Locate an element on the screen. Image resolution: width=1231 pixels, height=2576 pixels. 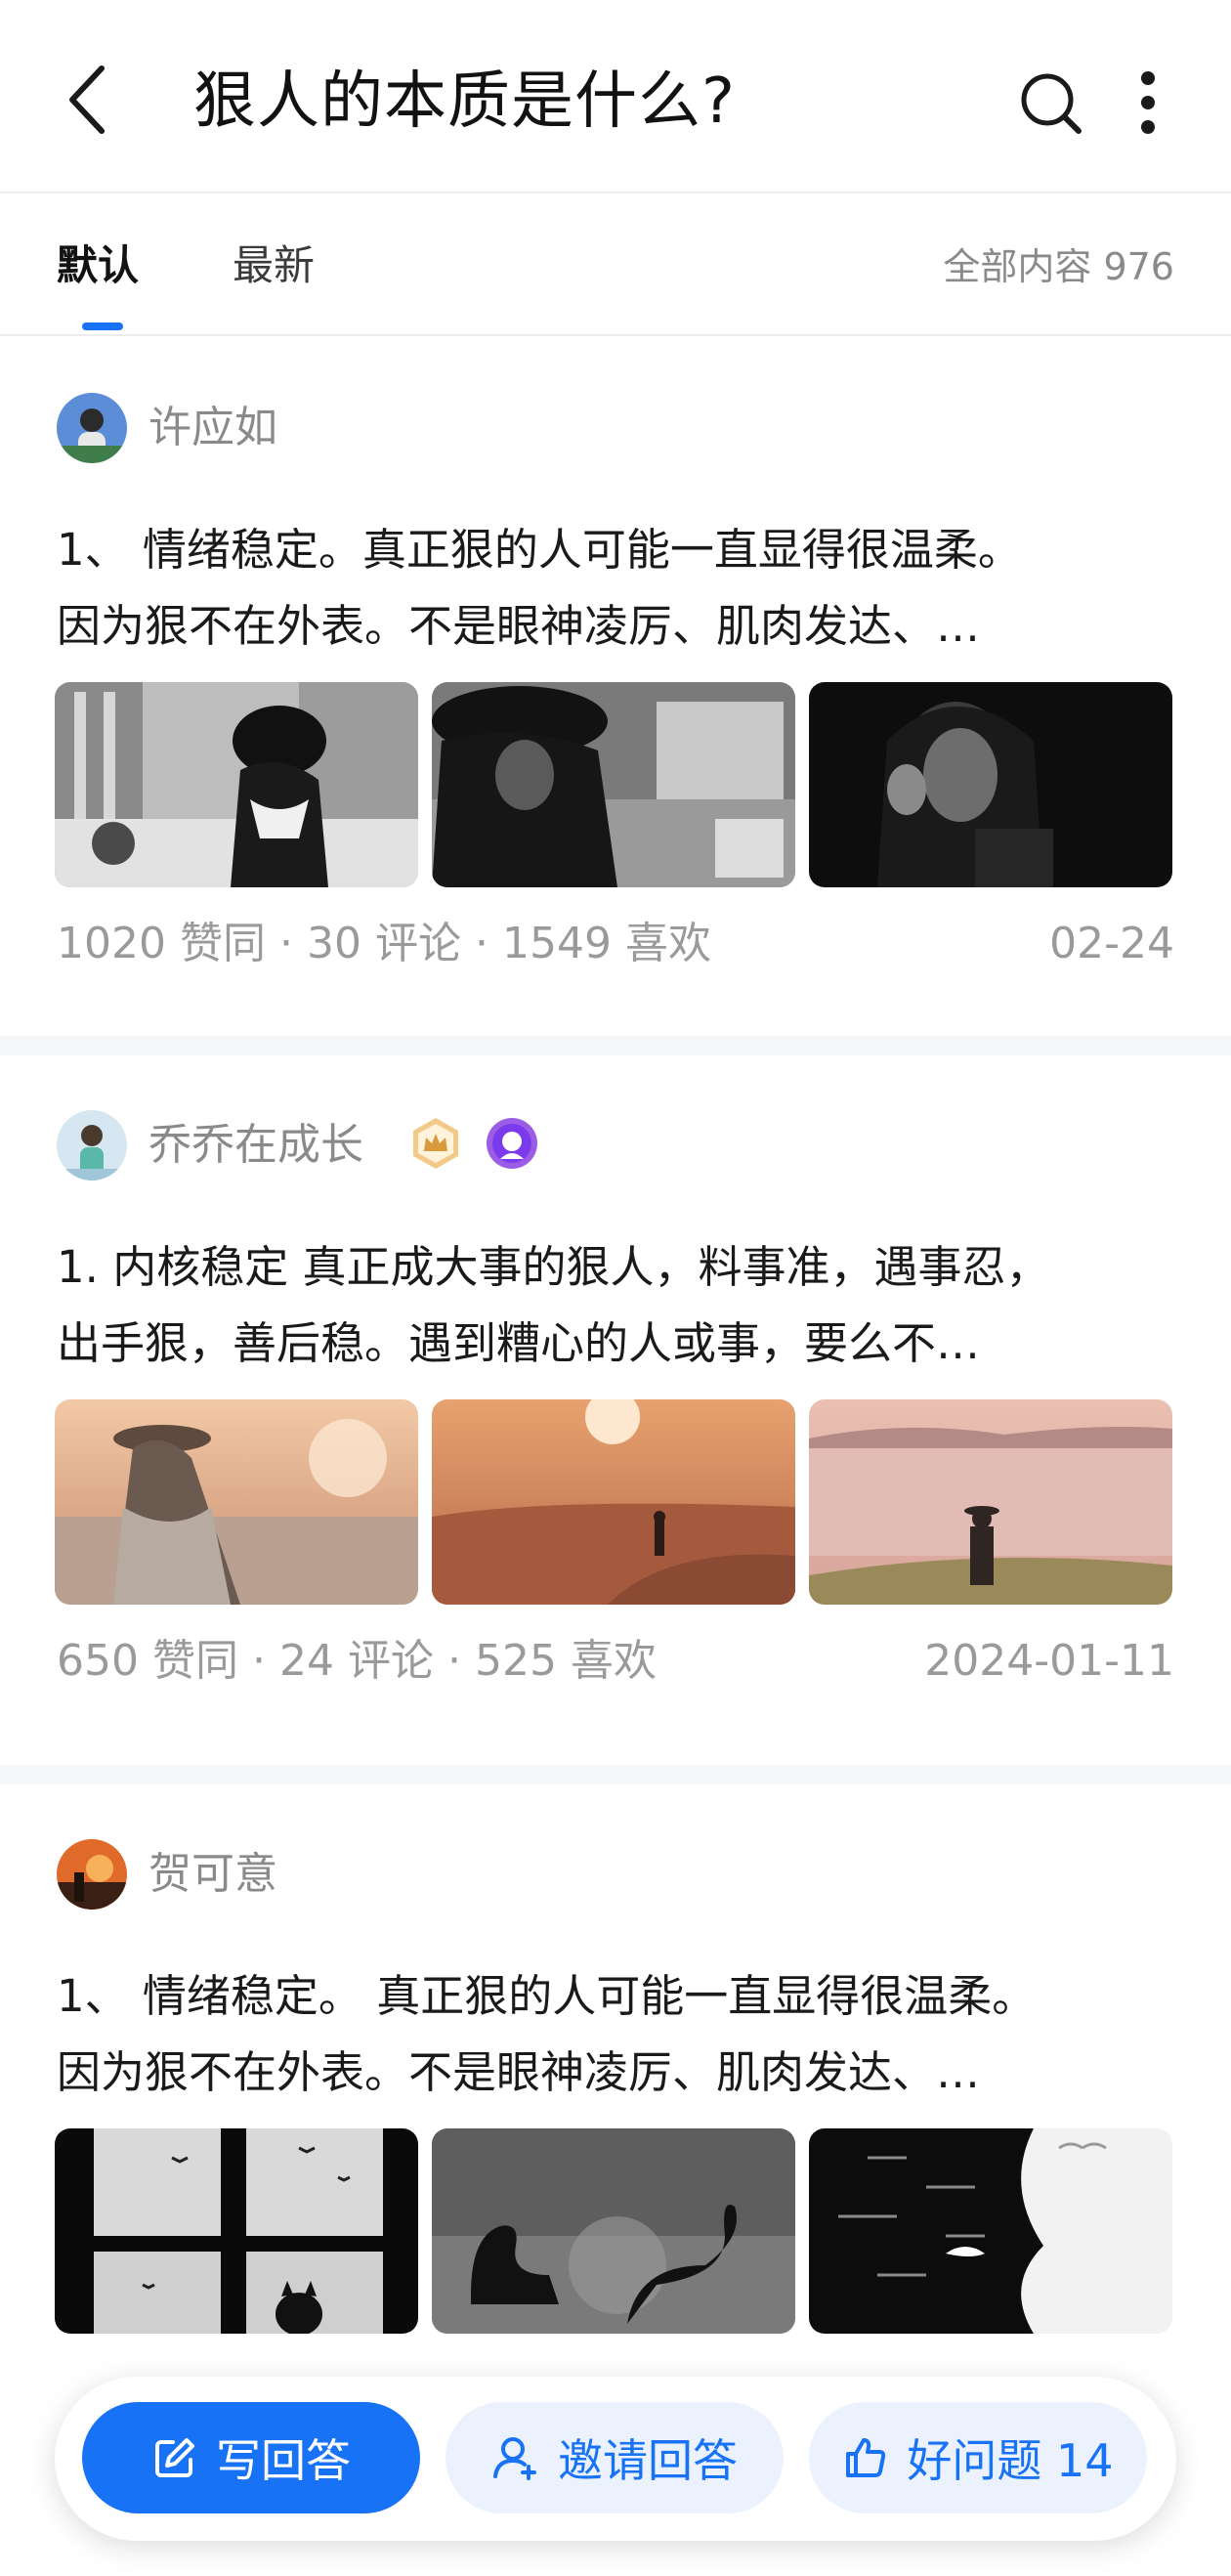
invite-answer-button: 邀请回答 is located at coordinates (615, 2458).